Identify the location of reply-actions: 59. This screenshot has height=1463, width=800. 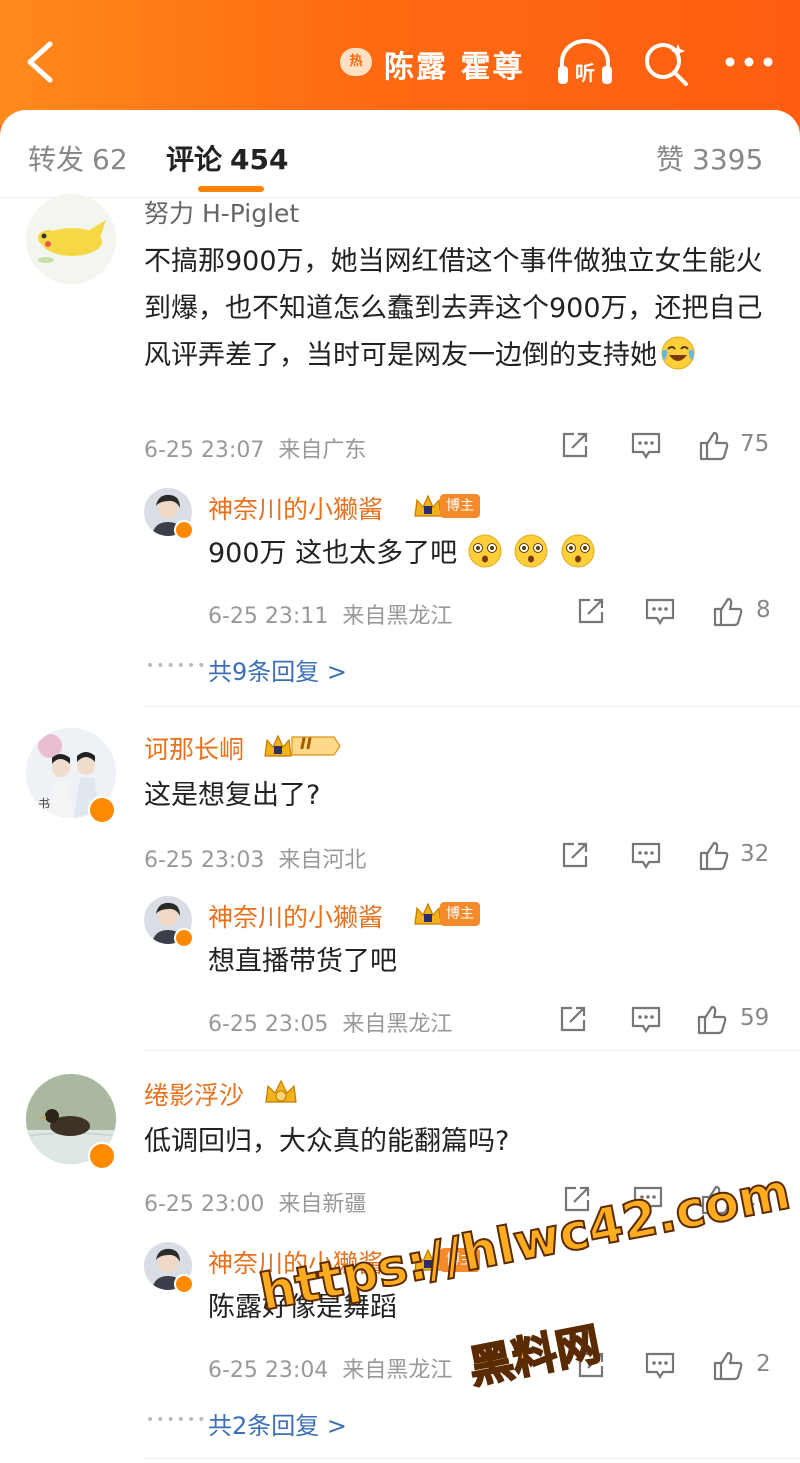
(668, 1020).